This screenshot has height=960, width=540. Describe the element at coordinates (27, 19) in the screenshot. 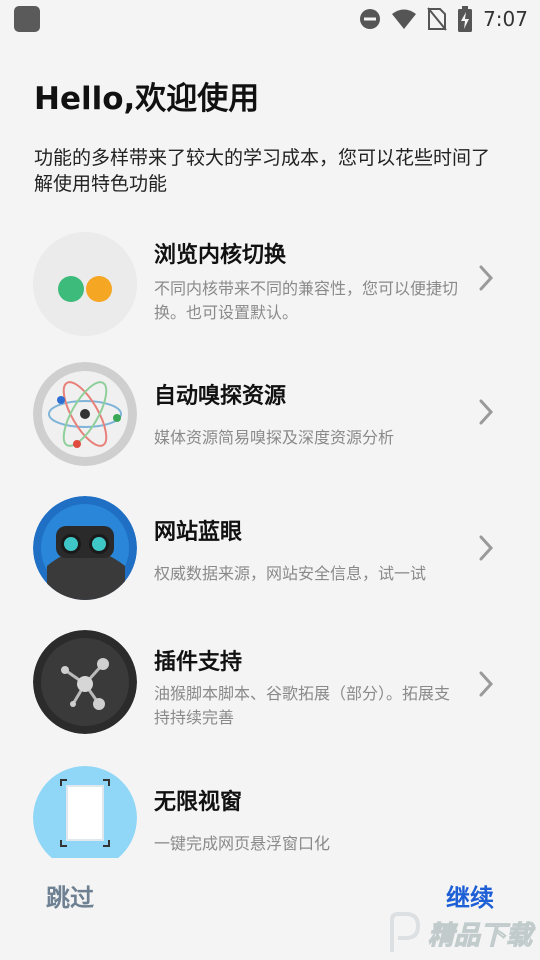

I see `app-notification-icon` at that location.